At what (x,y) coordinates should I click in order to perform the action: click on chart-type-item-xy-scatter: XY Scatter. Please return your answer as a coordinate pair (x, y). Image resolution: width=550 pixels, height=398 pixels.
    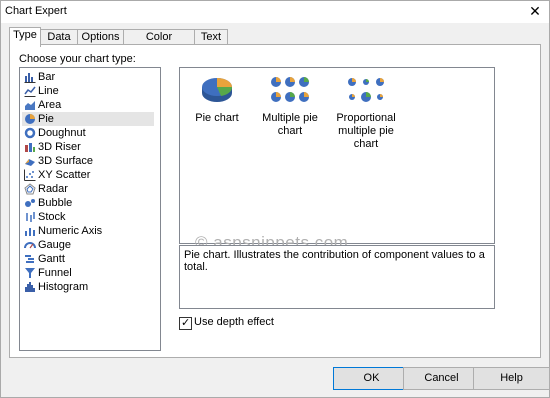
    Looking at the image, I should click on (88, 175).